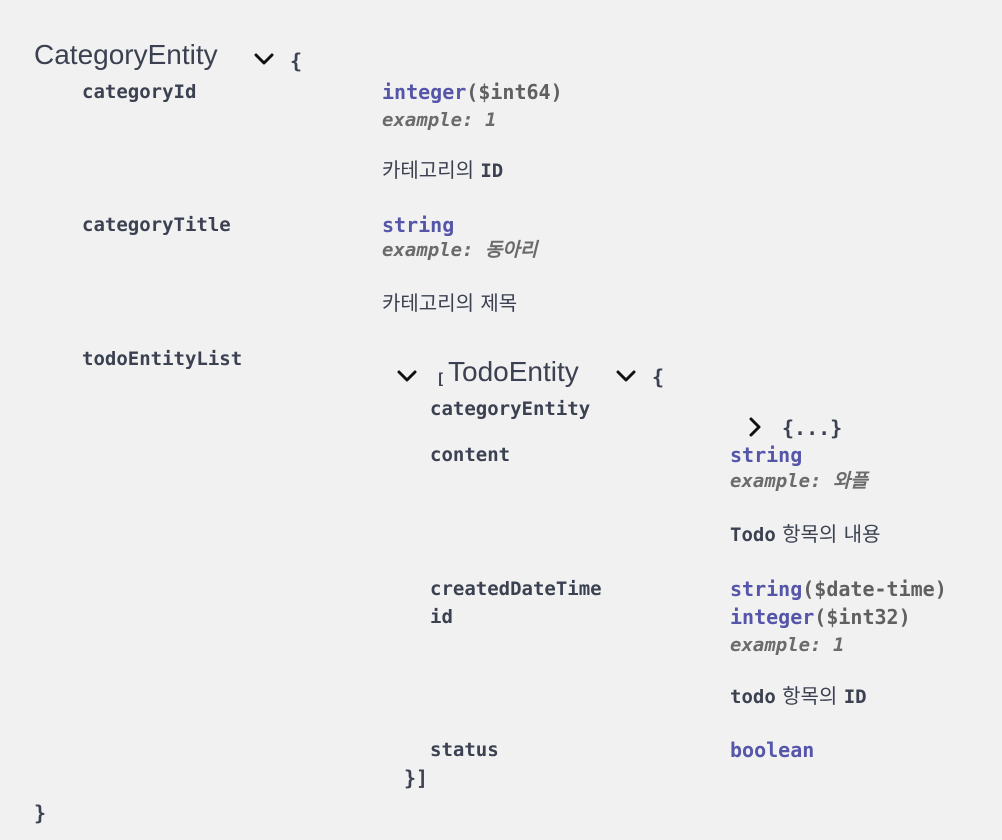  Describe the element at coordinates (464, 750) in the screenshot. I see `property-name-status: status` at that location.